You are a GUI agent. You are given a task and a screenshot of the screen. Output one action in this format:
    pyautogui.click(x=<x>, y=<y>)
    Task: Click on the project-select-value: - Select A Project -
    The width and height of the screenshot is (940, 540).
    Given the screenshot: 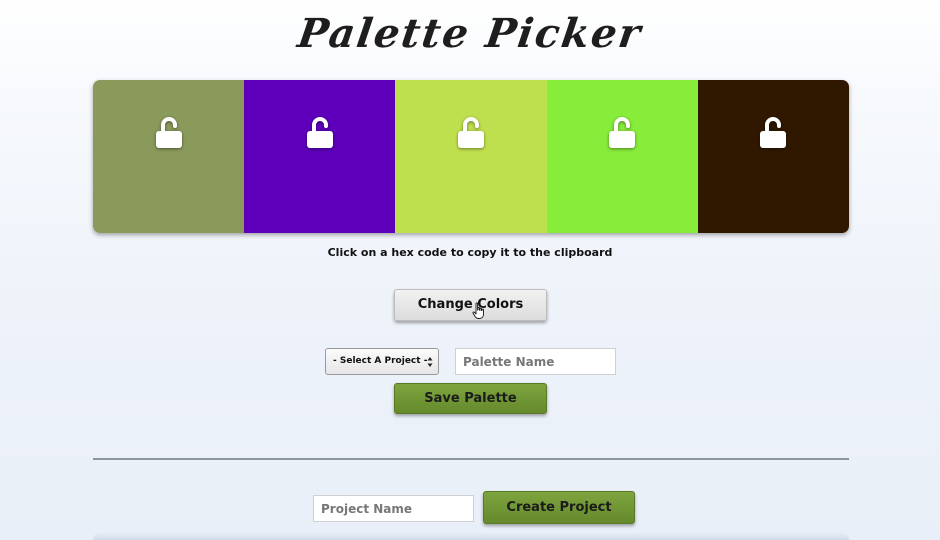 What is the action you would take?
    pyautogui.click(x=380, y=361)
    